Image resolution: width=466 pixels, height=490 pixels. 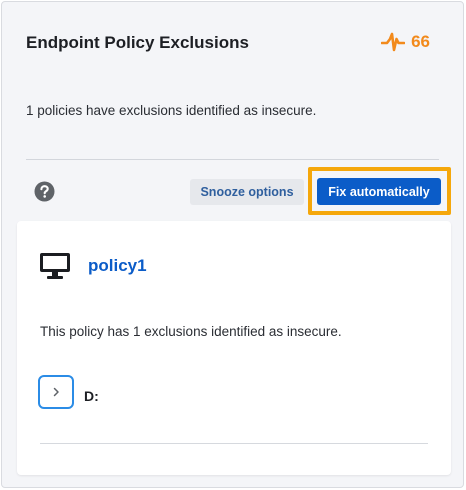 What do you see at coordinates (393, 42) in the screenshot?
I see `pulse-spark-icon` at bounding box center [393, 42].